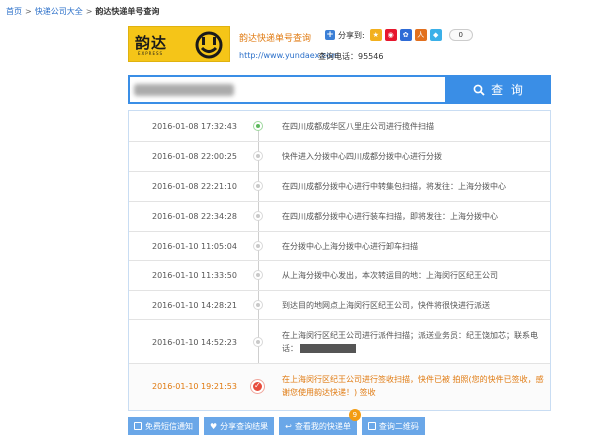 The width and height of the screenshot is (595, 438). What do you see at coordinates (194, 342) in the screenshot?
I see `tracking-time: 2016-01-10 14:52:23` at bounding box center [194, 342].